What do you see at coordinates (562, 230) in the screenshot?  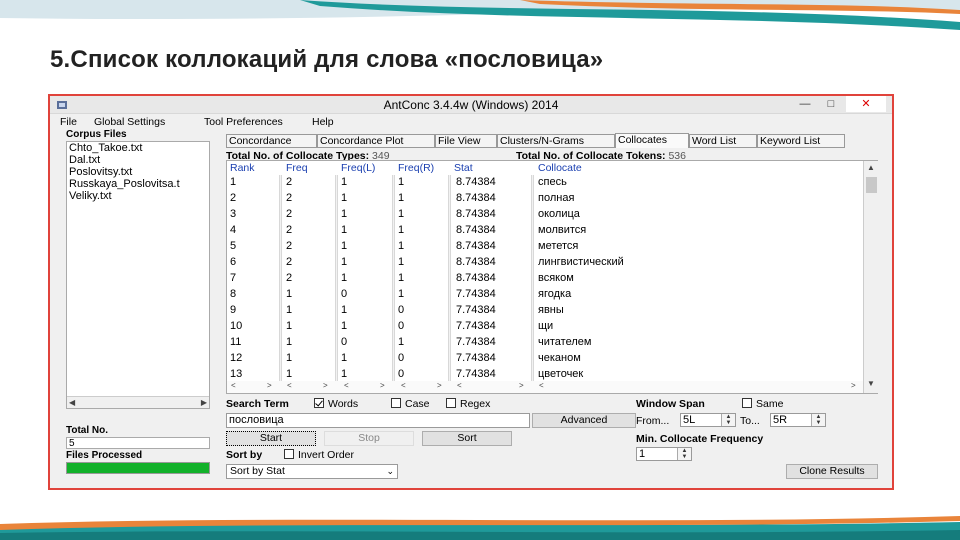 I see `cell-collocate: молвится` at bounding box center [562, 230].